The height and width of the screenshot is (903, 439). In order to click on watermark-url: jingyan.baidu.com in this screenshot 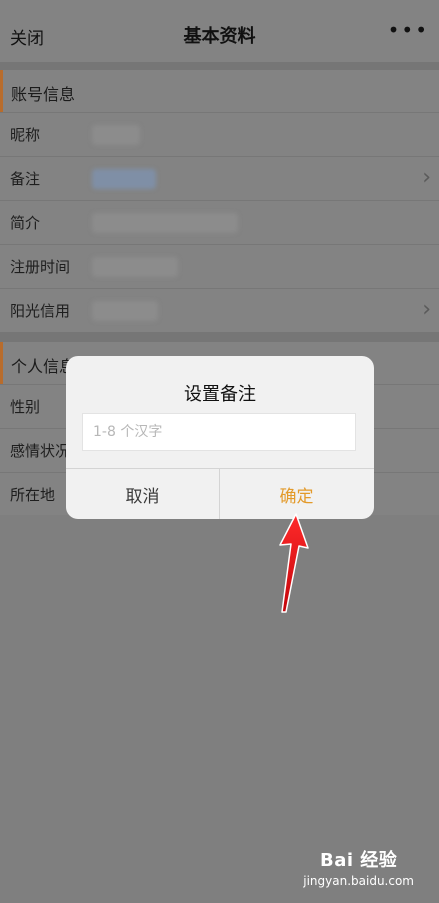, I will do `click(358, 881)`.